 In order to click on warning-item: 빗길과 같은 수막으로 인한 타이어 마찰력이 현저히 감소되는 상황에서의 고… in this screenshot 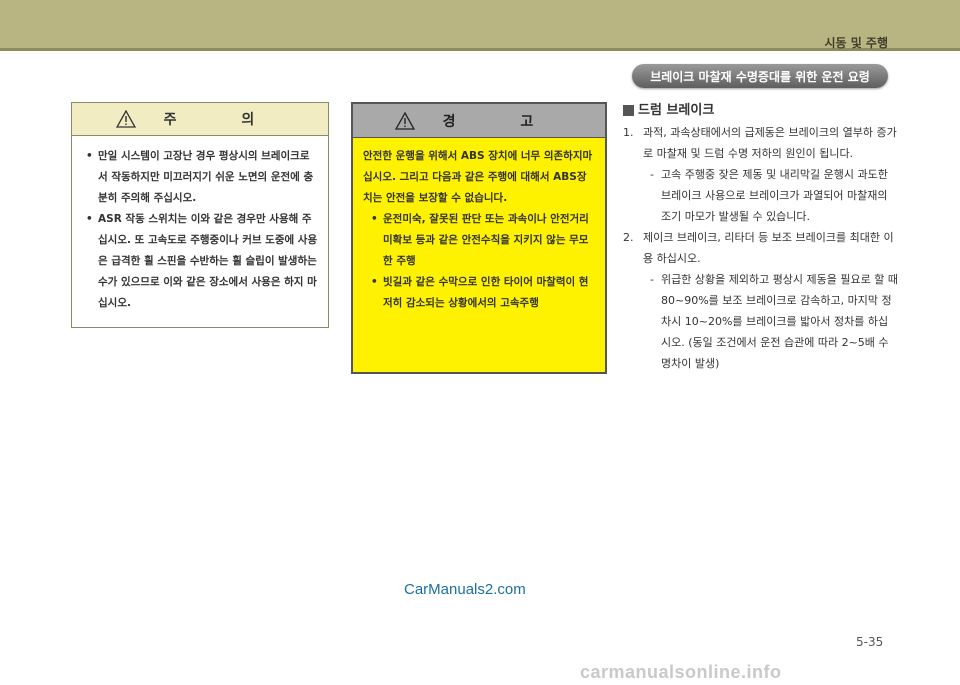, I will do `click(483, 293)`.